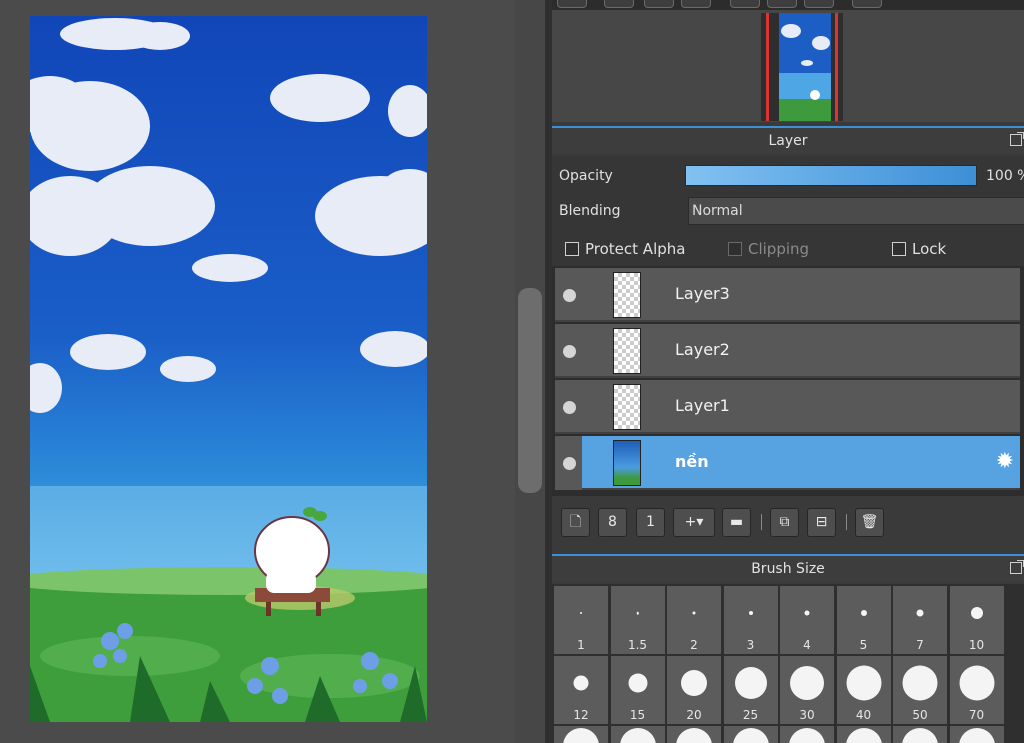 The image size is (1024, 743). I want to click on layer-toolbar: 🗋 8 1 +▾ ▬ ⧉ ⊟ 🗑, so click(788, 522).